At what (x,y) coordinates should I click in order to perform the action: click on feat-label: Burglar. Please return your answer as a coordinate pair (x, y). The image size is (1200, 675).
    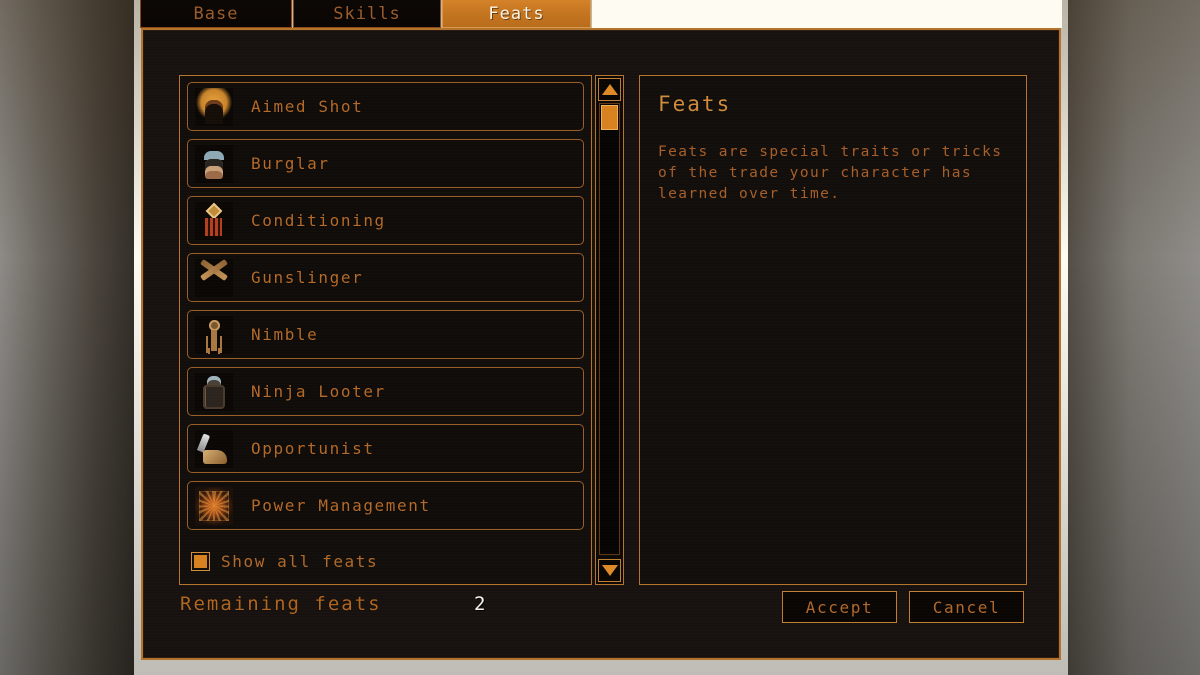
    Looking at the image, I should click on (290, 163).